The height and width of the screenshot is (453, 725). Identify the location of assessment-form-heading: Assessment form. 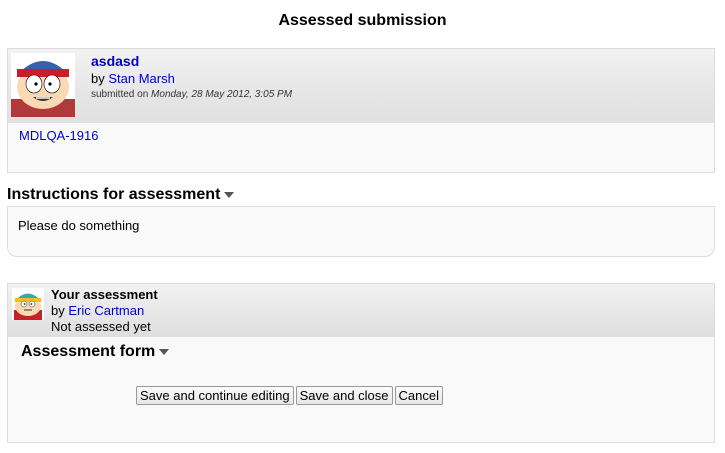
(95, 352).